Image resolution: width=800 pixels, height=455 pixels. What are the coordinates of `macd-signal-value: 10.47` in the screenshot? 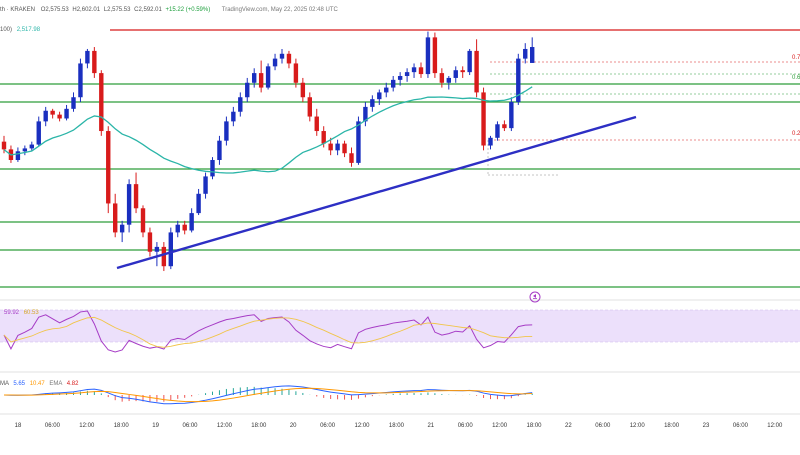 It's located at (38, 384).